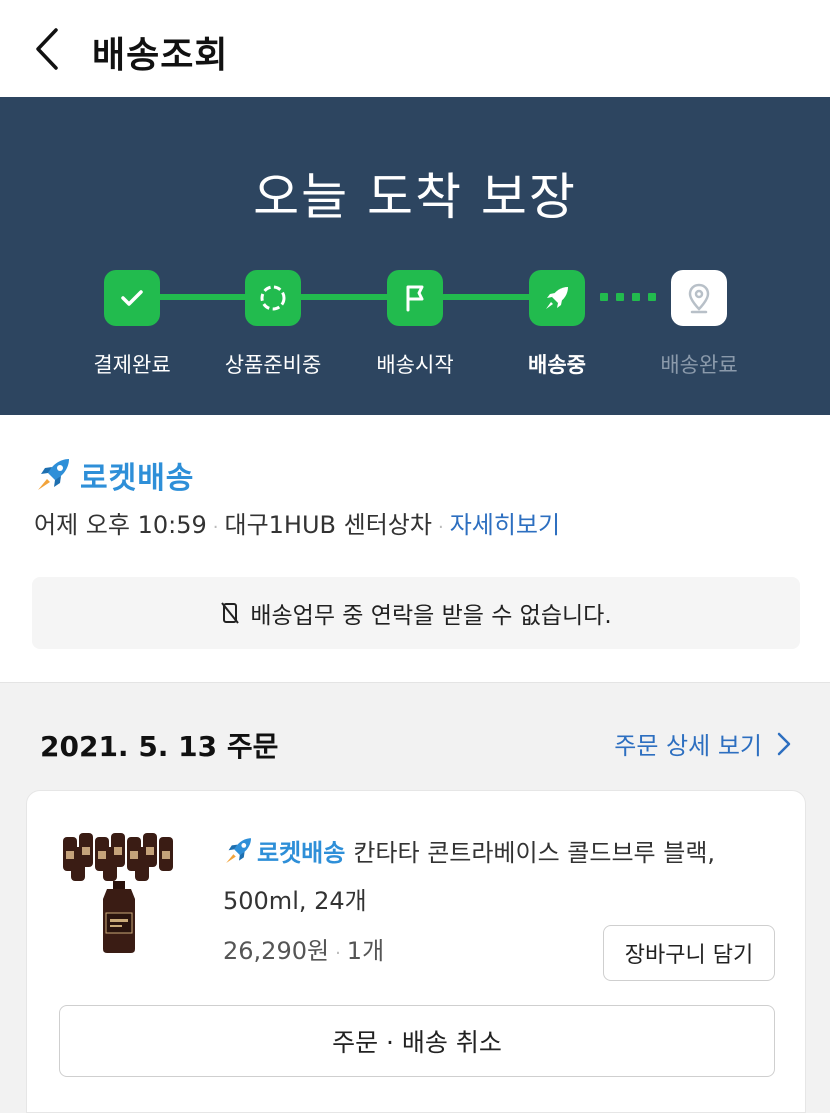 The image size is (830, 1113). I want to click on product-price: 26,290원, so click(276, 951).